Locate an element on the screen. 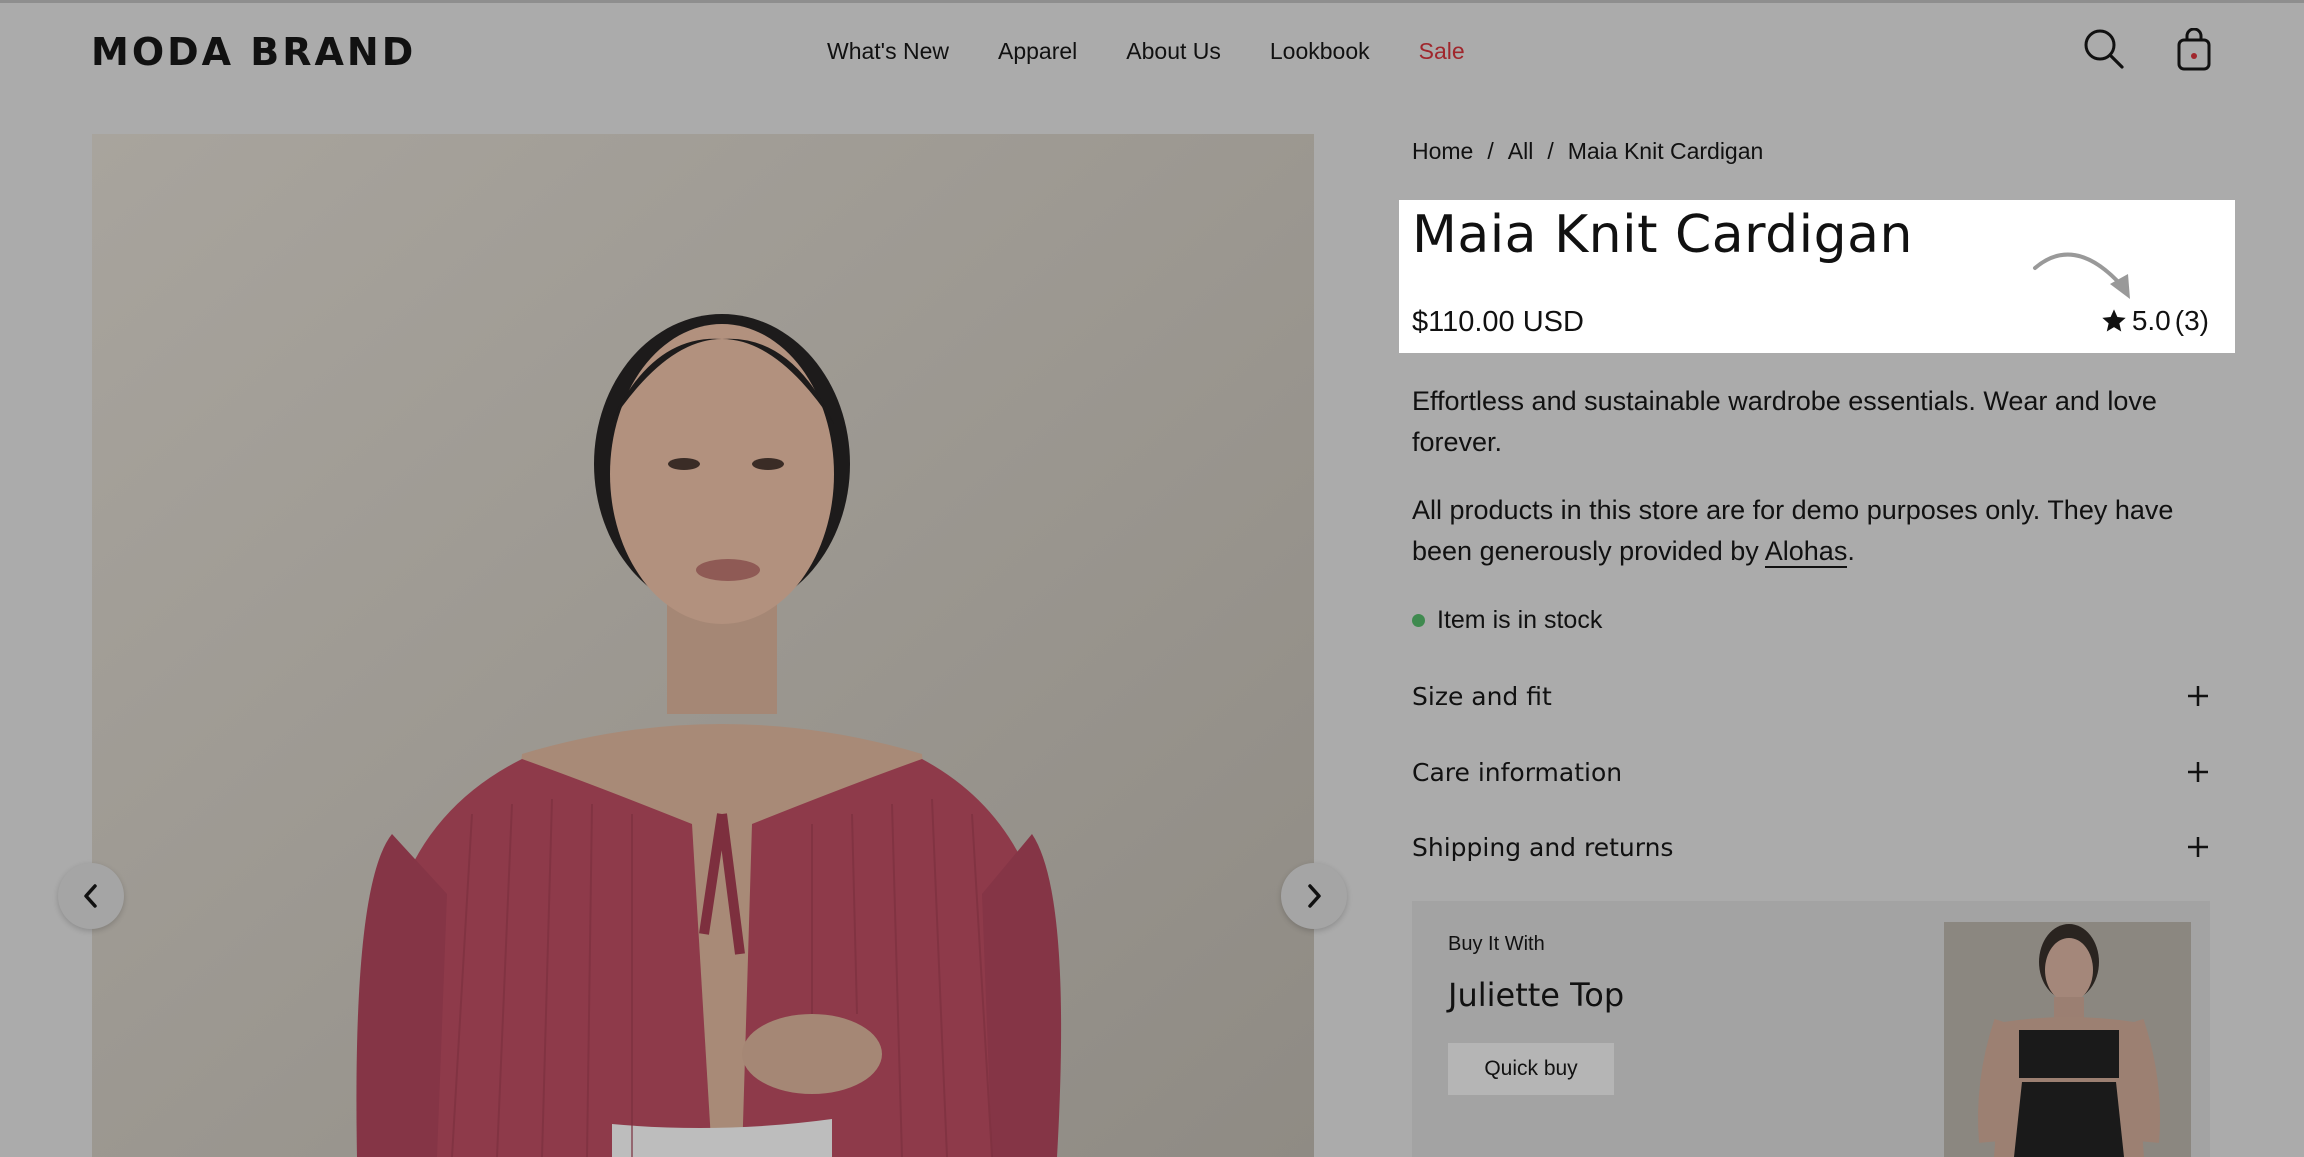  related-product-photo is located at coordinates (2067, 1039).